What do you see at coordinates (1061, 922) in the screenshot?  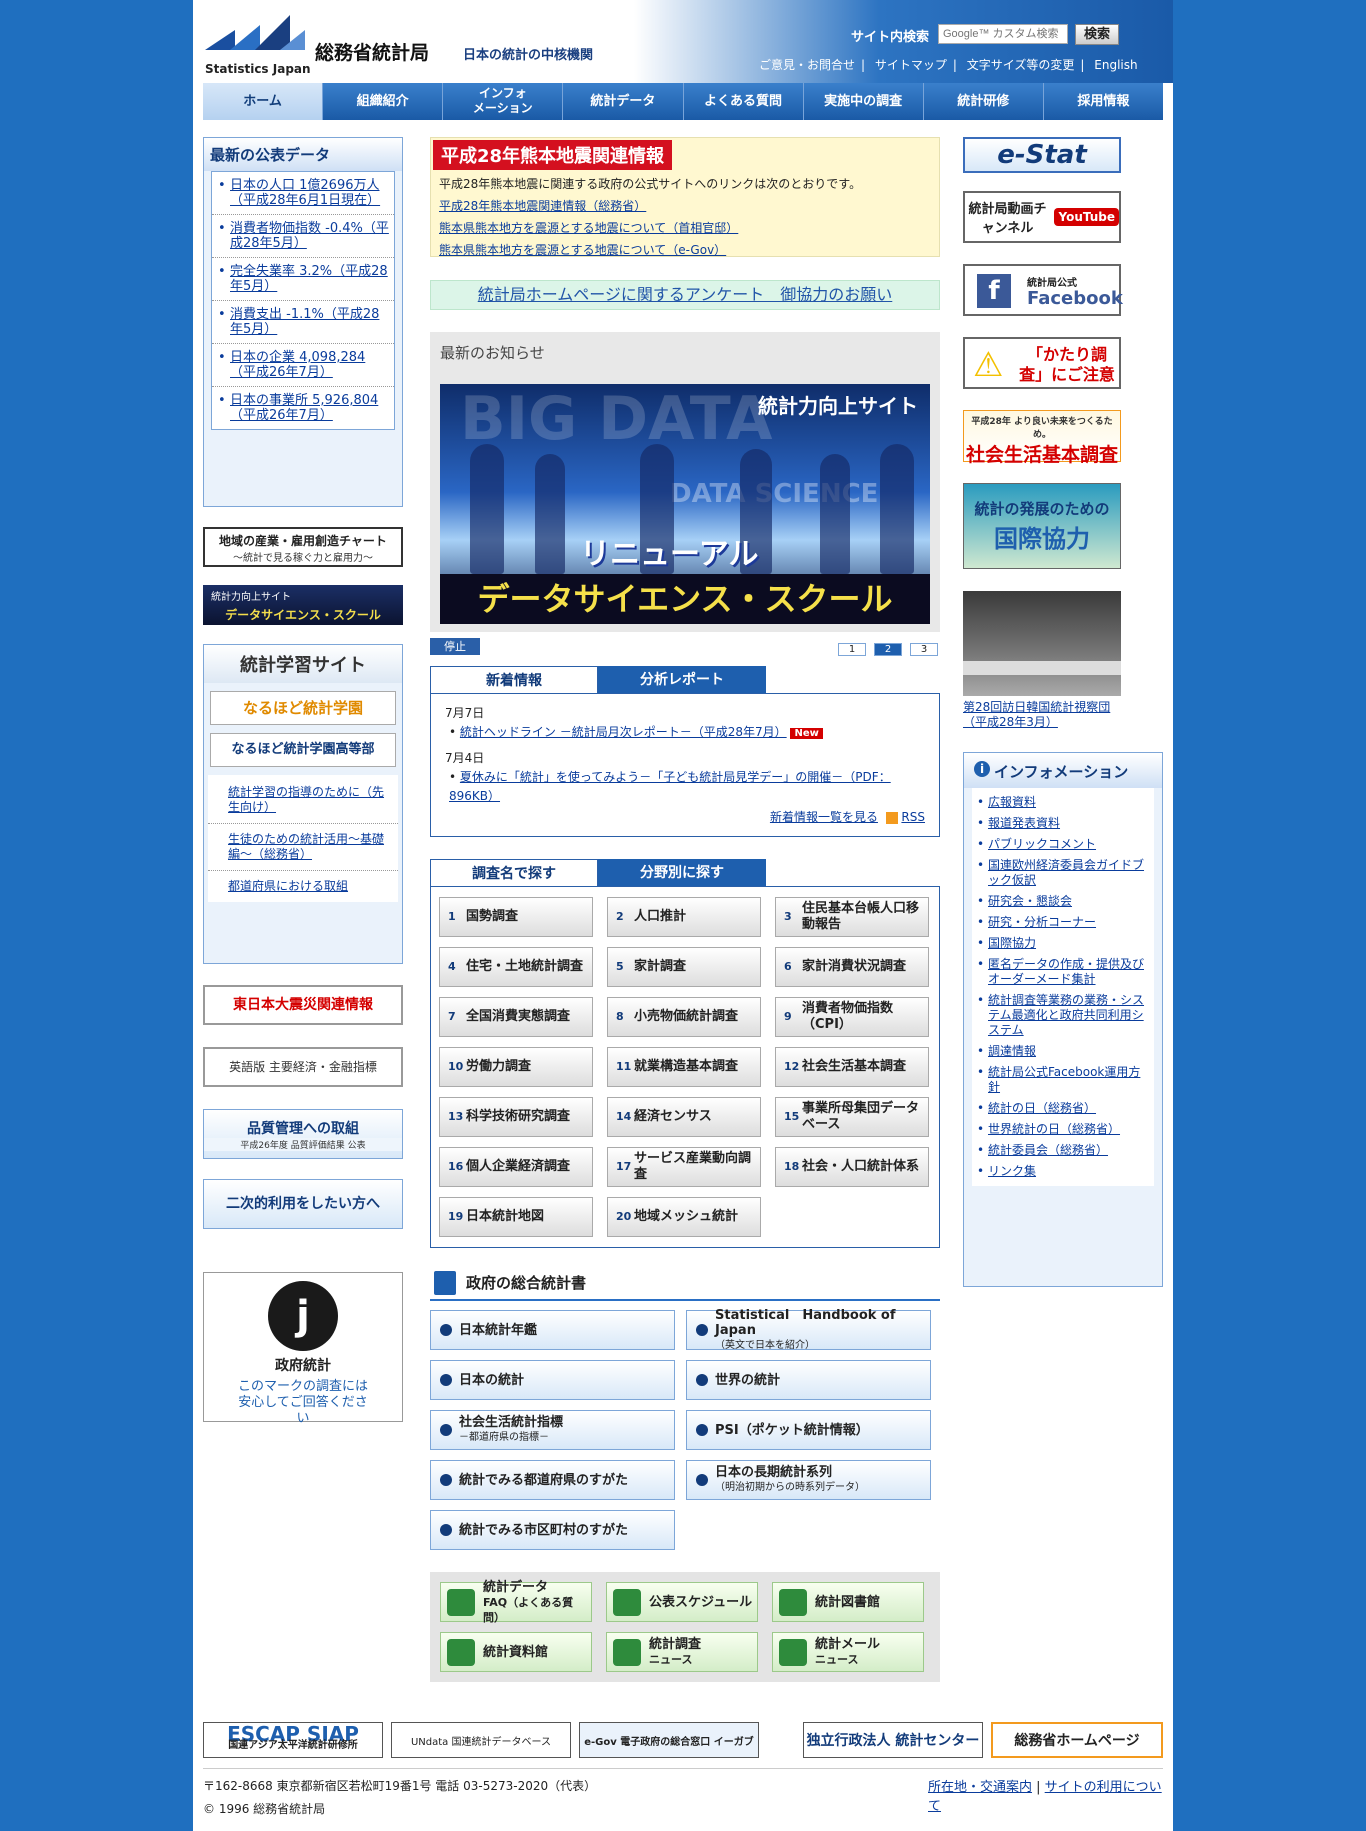 I see `information-link: 研究・分析コーナー` at bounding box center [1061, 922].